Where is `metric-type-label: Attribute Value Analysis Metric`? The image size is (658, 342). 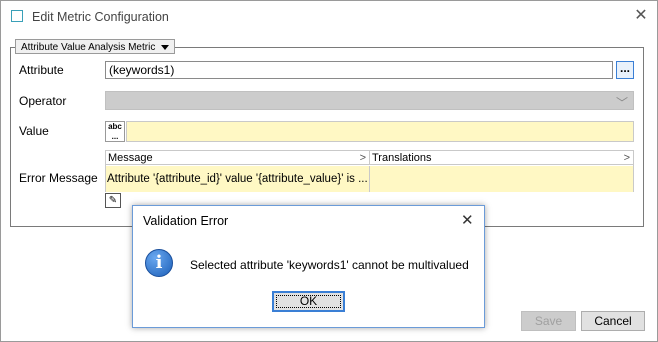 metric-type-label: Attribute Value Analysis Metric is located at coordinates (88, 47).